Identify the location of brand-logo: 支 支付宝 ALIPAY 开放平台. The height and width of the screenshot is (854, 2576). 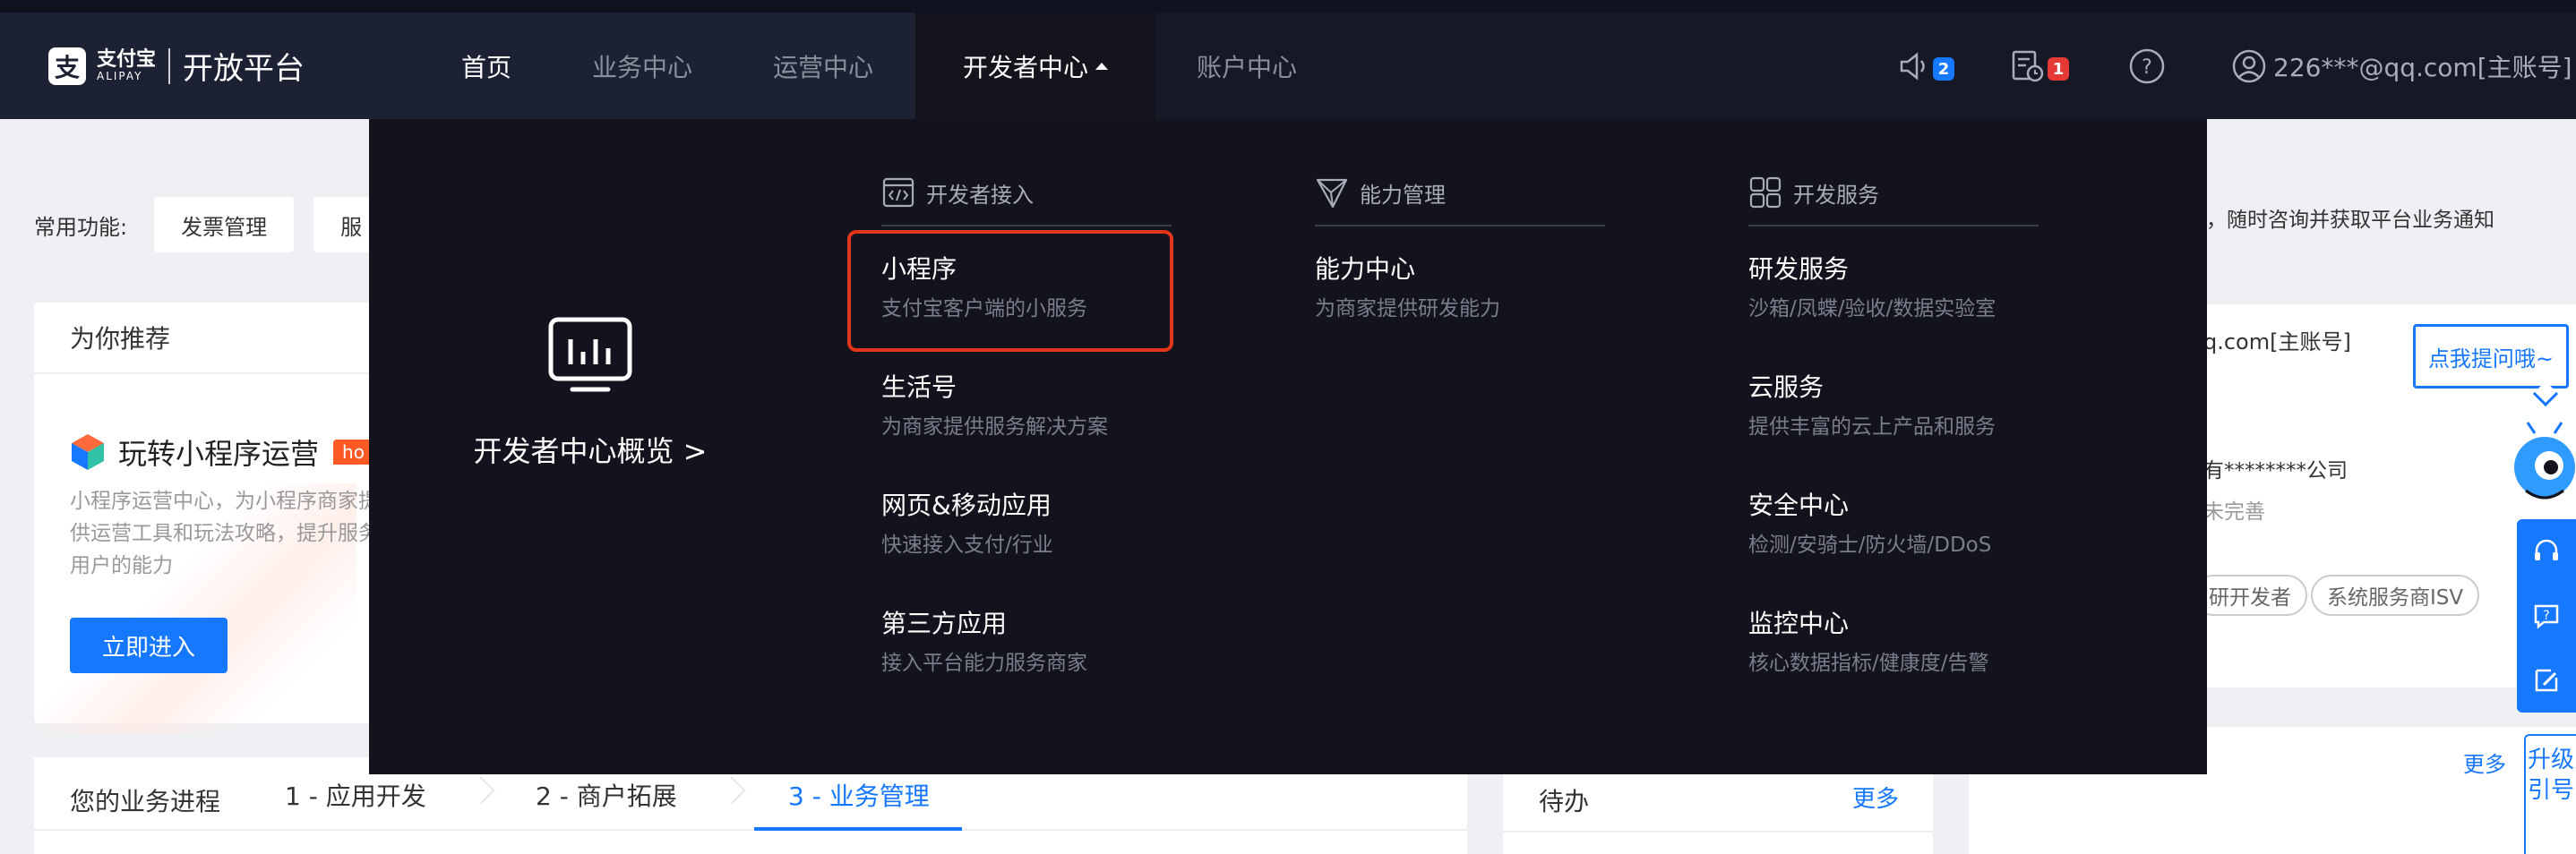
(209, 66).